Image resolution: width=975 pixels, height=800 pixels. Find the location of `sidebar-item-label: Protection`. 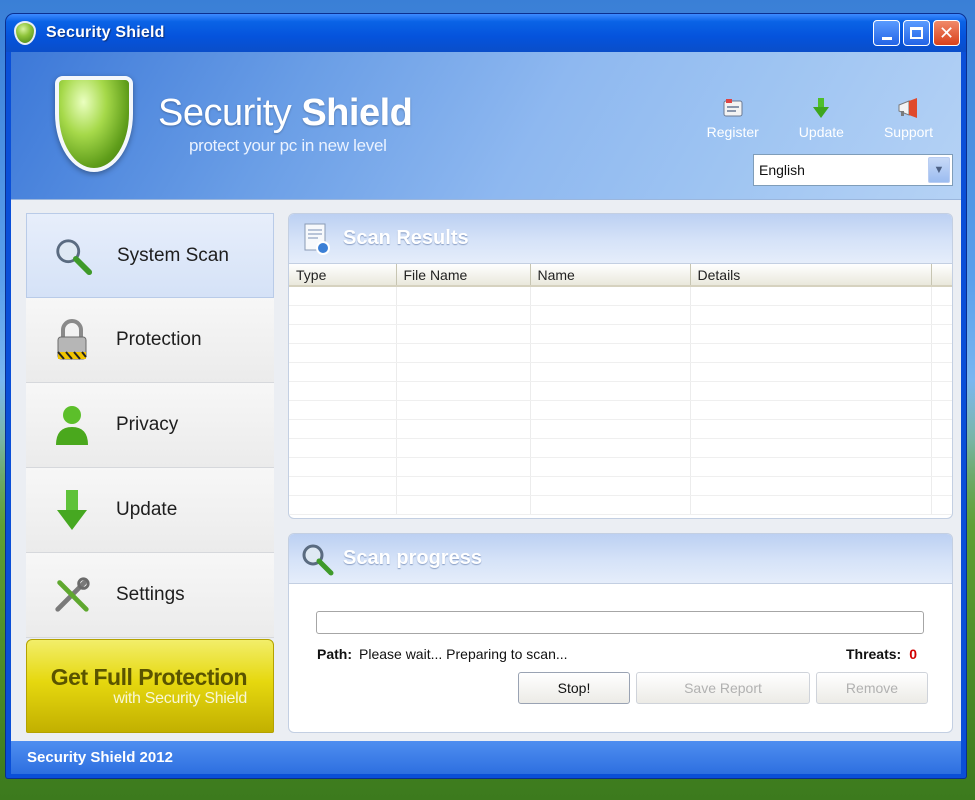

sidebar-item-label: Protection is located at coordinates (159, 339).